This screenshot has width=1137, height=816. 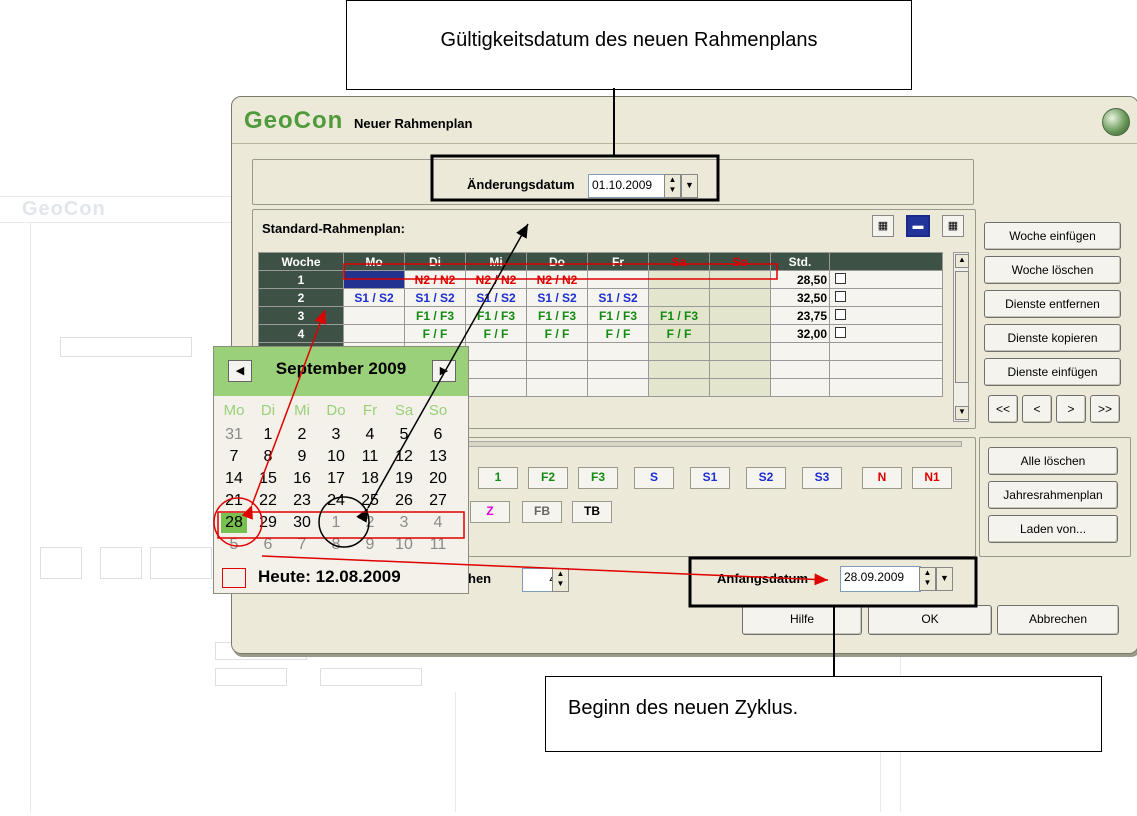 I want to click on week-start-arrow, so click(x=283, y=414).